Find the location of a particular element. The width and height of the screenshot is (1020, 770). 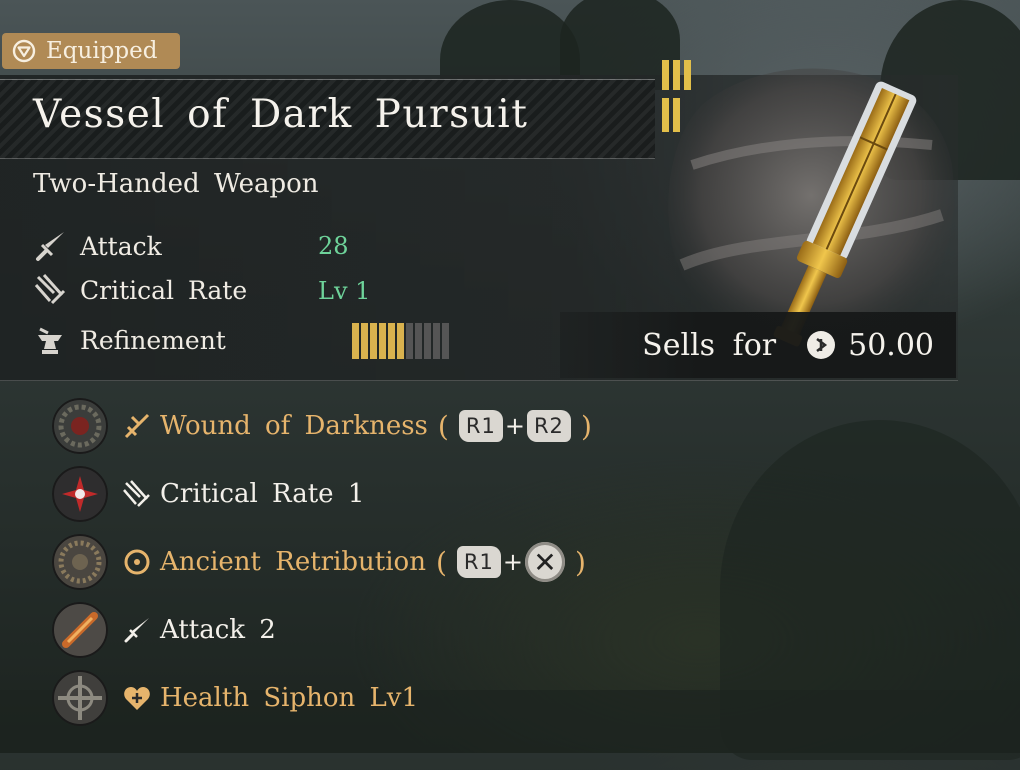

sell-price: Sells for 50.00 is located at coordinates (758, 345).